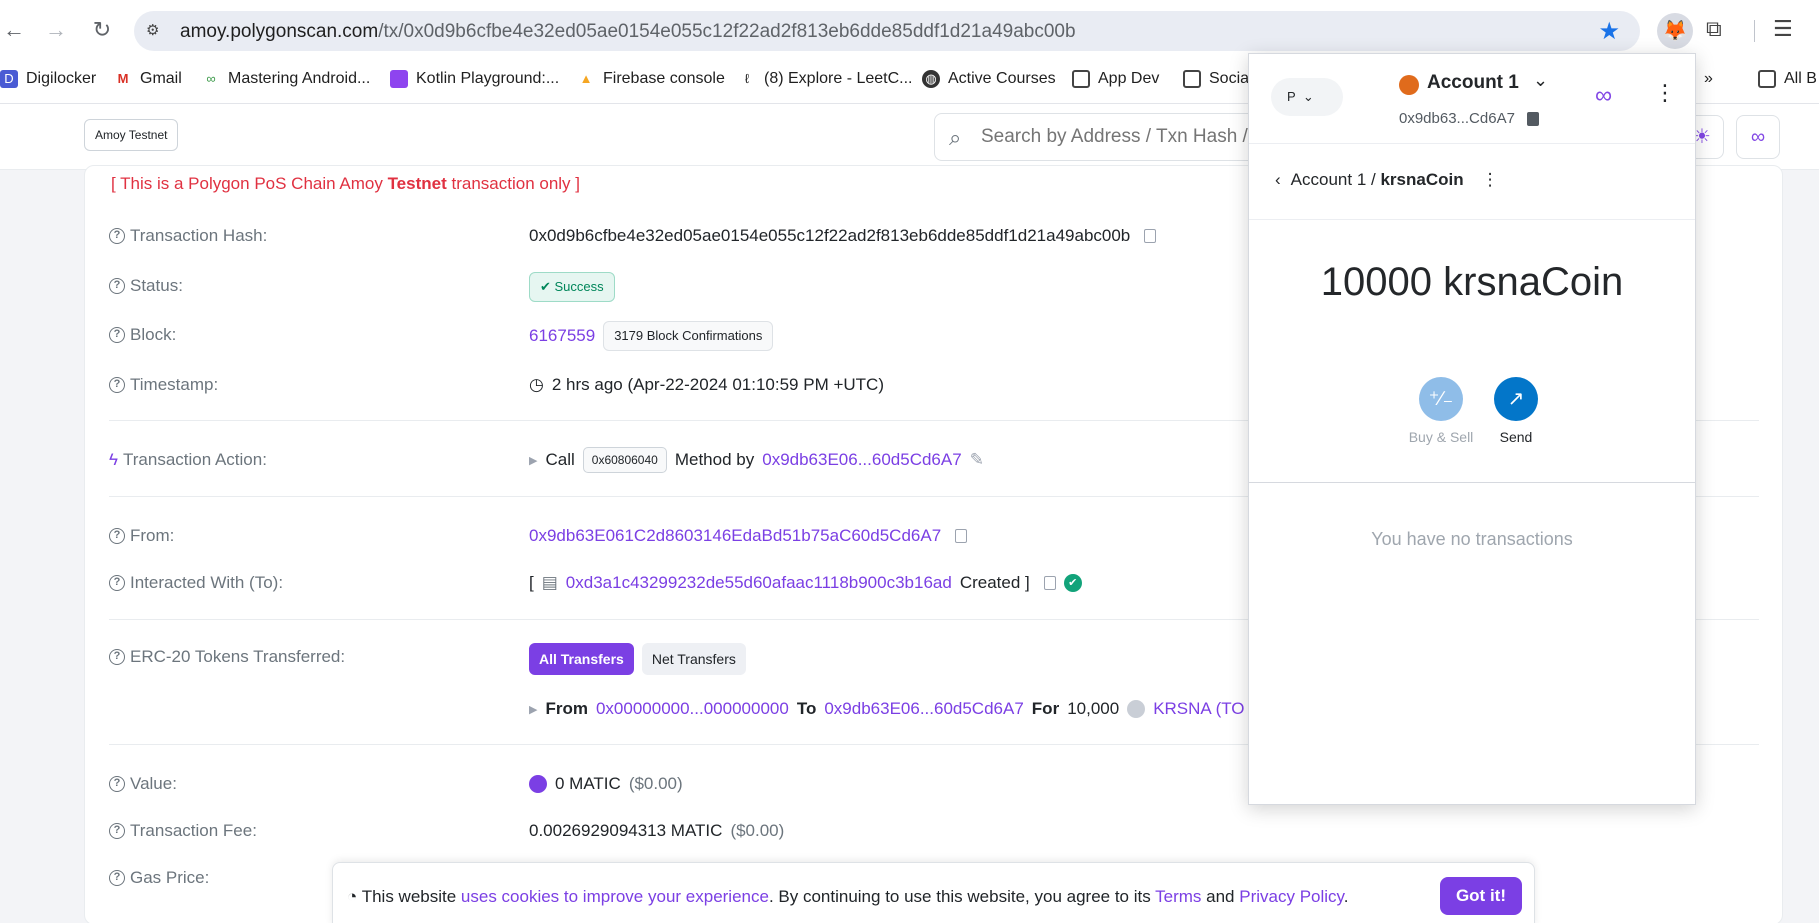 The width and height of the screenshot is (1819, 923). I want to click on kotlin-icon, so click(399, 79).